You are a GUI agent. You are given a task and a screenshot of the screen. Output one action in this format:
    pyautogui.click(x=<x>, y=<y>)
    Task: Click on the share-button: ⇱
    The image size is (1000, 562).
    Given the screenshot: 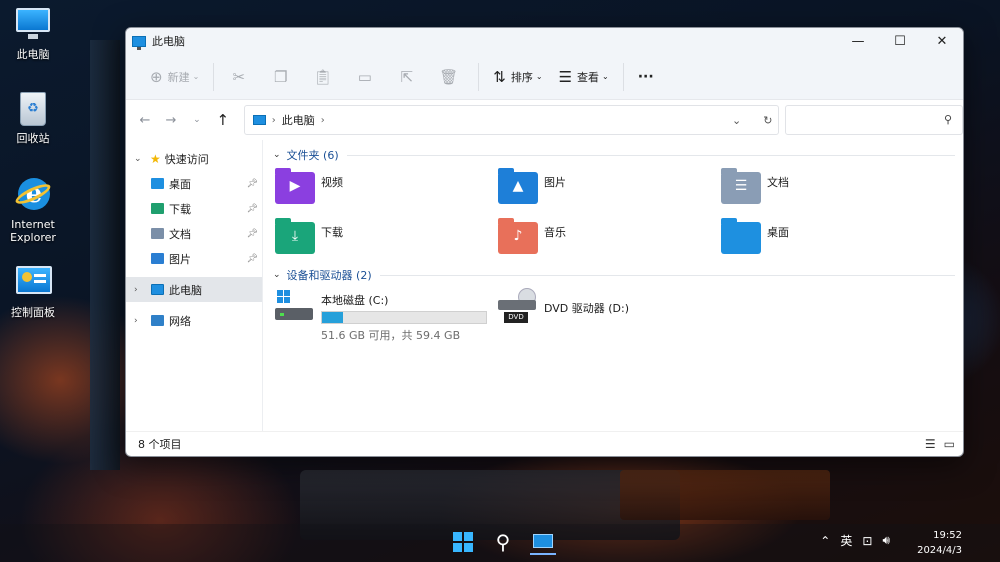 What is the action you would take?
    pyautogui.click(x=409, y=77)
    